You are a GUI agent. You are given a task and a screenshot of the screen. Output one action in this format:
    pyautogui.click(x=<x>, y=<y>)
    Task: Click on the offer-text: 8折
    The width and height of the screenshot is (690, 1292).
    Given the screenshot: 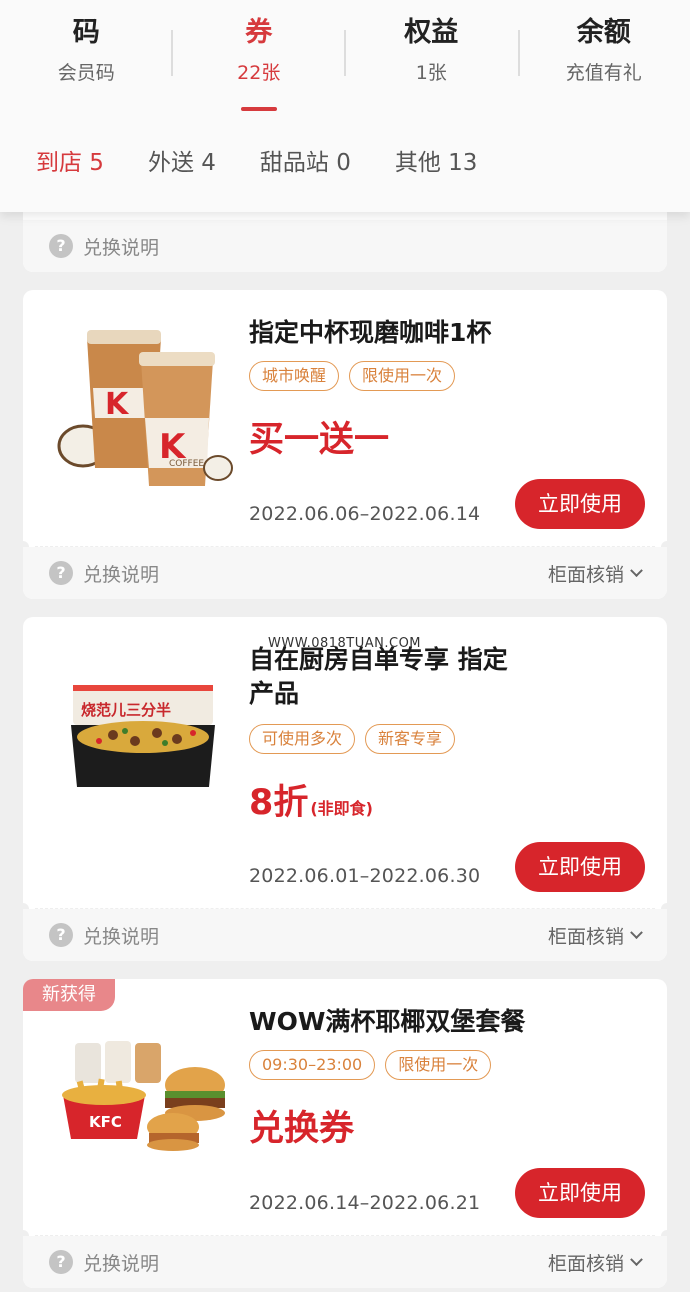 What is the action you would take?
    pyautogui.click(x=279, y=803)
    